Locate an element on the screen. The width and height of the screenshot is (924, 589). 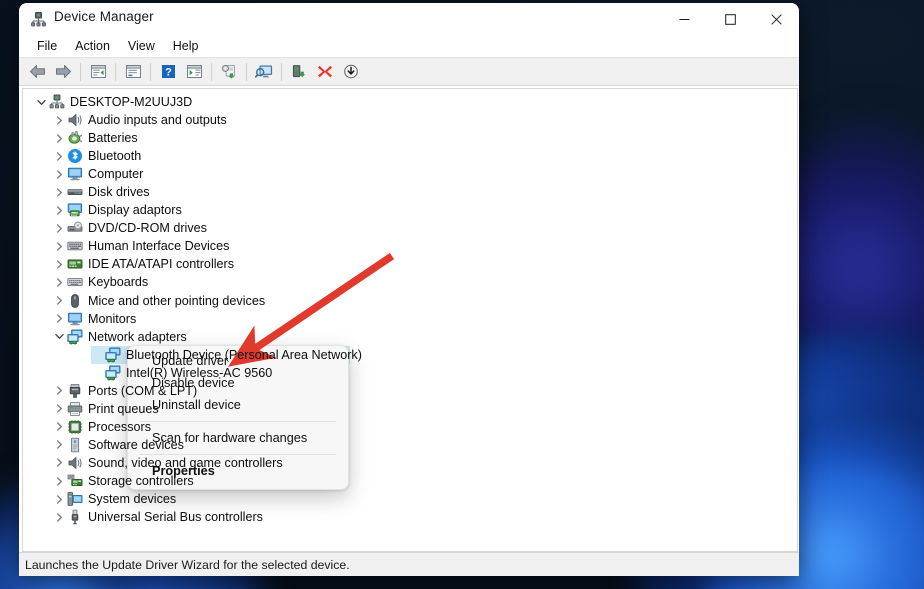
back-arrow-icon is located at coordinates (37, 71).